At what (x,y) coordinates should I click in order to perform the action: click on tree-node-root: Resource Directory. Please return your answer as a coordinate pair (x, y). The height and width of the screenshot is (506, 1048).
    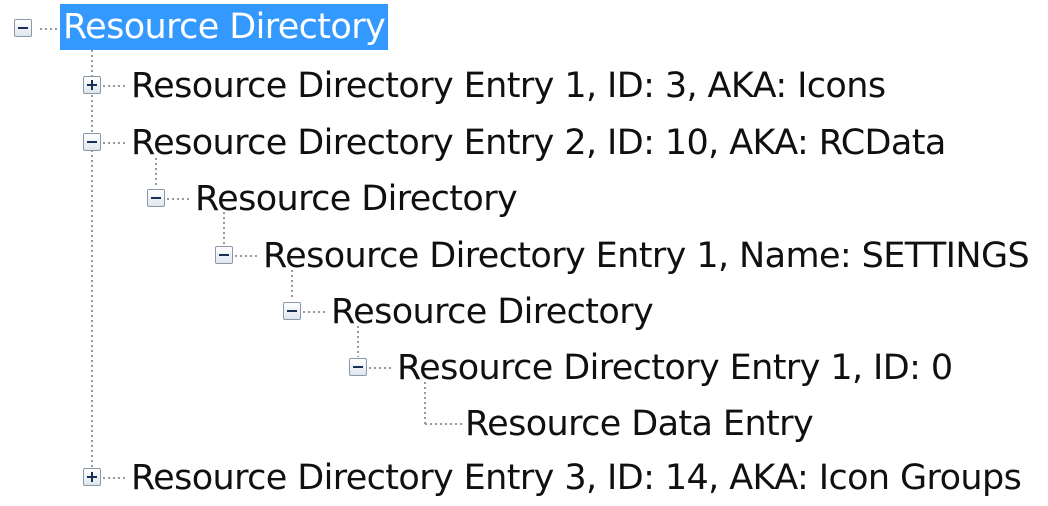
    Looking at the image, I should click on (210, 29).